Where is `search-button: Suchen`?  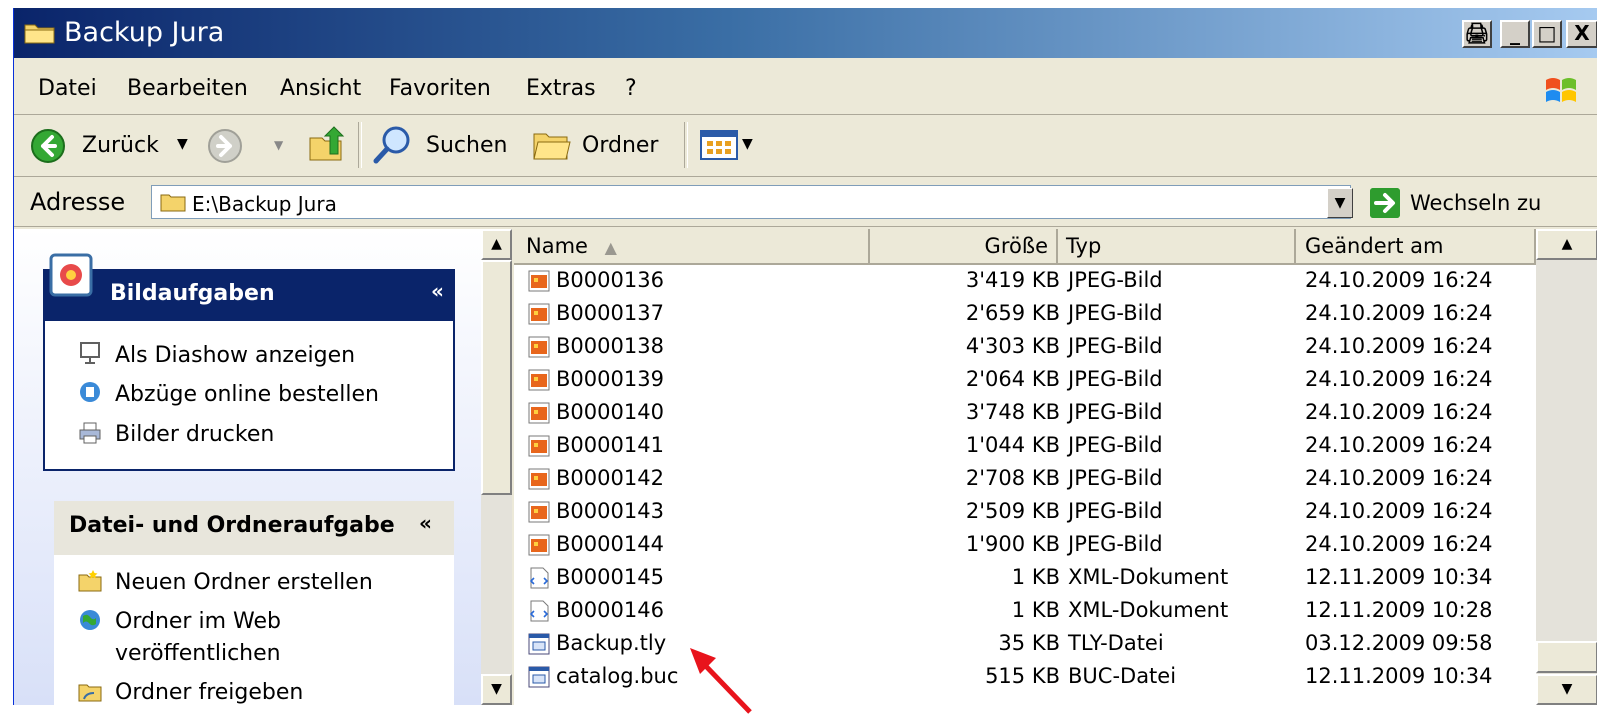 search-button: Suchen is located at coordinates (466, 145).